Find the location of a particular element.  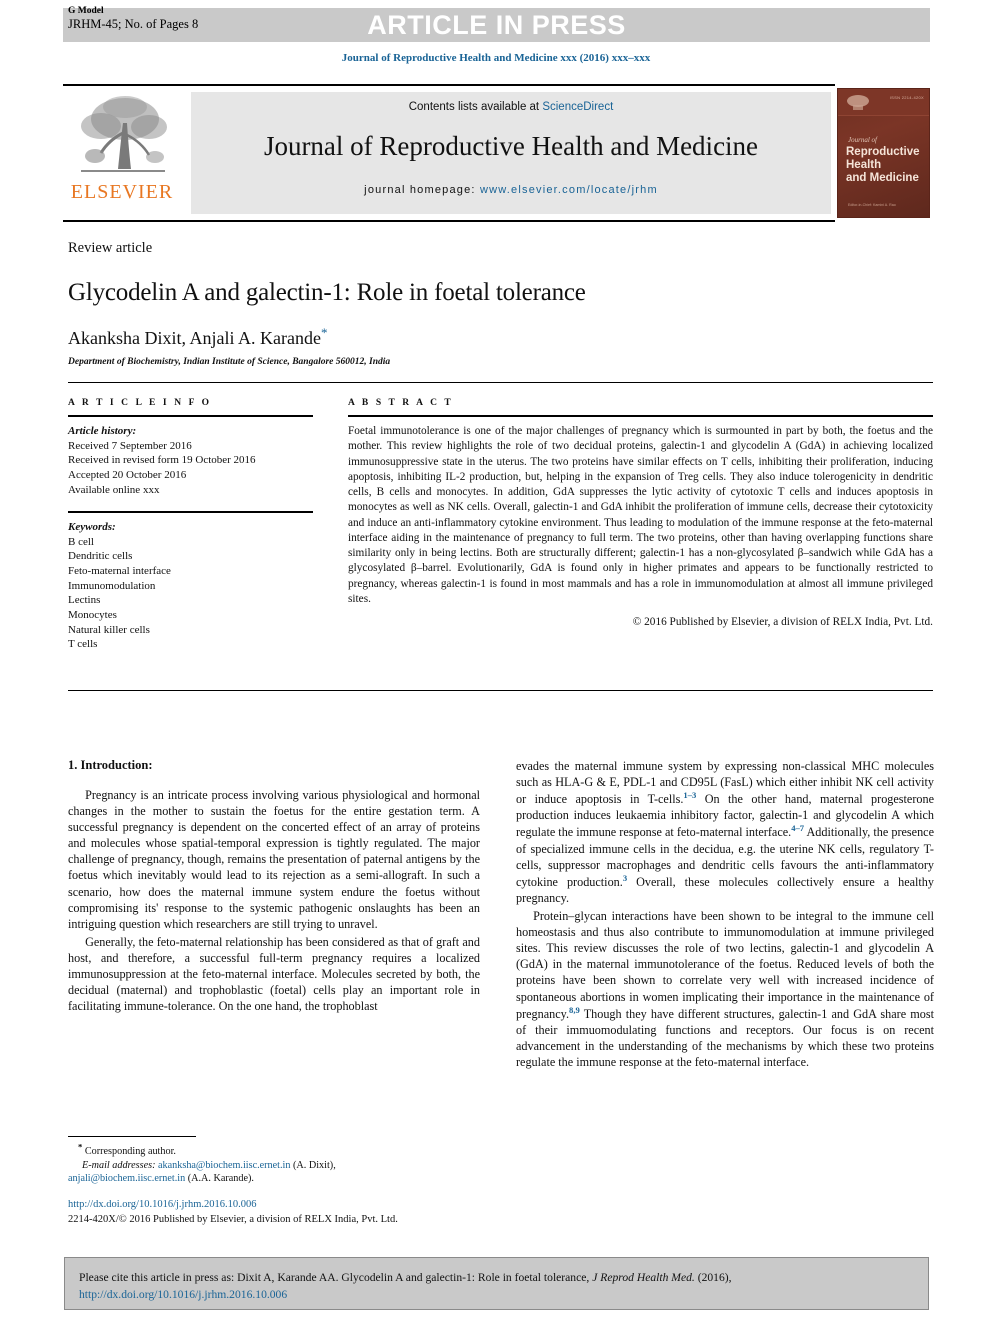

article-info-label: A R T I C L E I N F O is located at coordinates (140, 403).